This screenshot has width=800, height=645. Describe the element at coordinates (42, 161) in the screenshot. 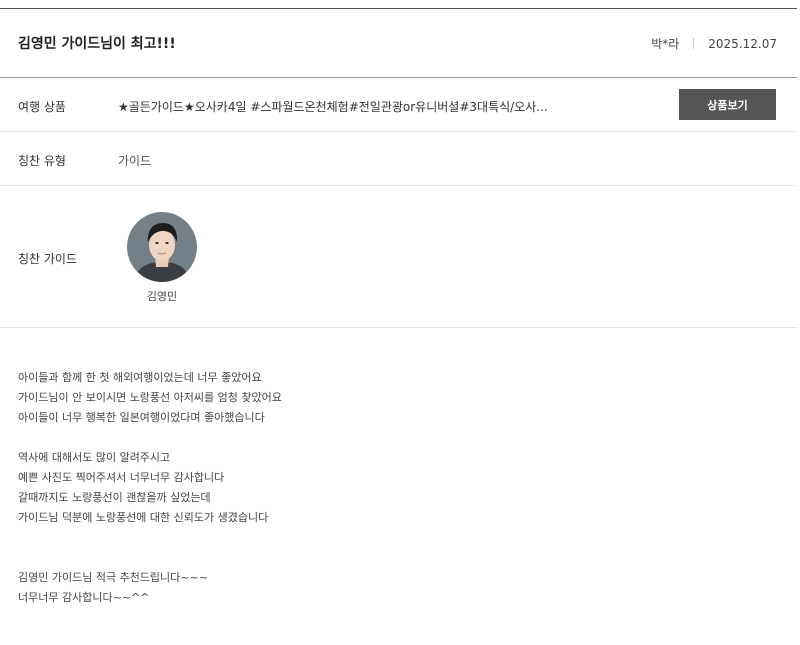

I see `praise-type-label: 칭찬 유형` at that location.